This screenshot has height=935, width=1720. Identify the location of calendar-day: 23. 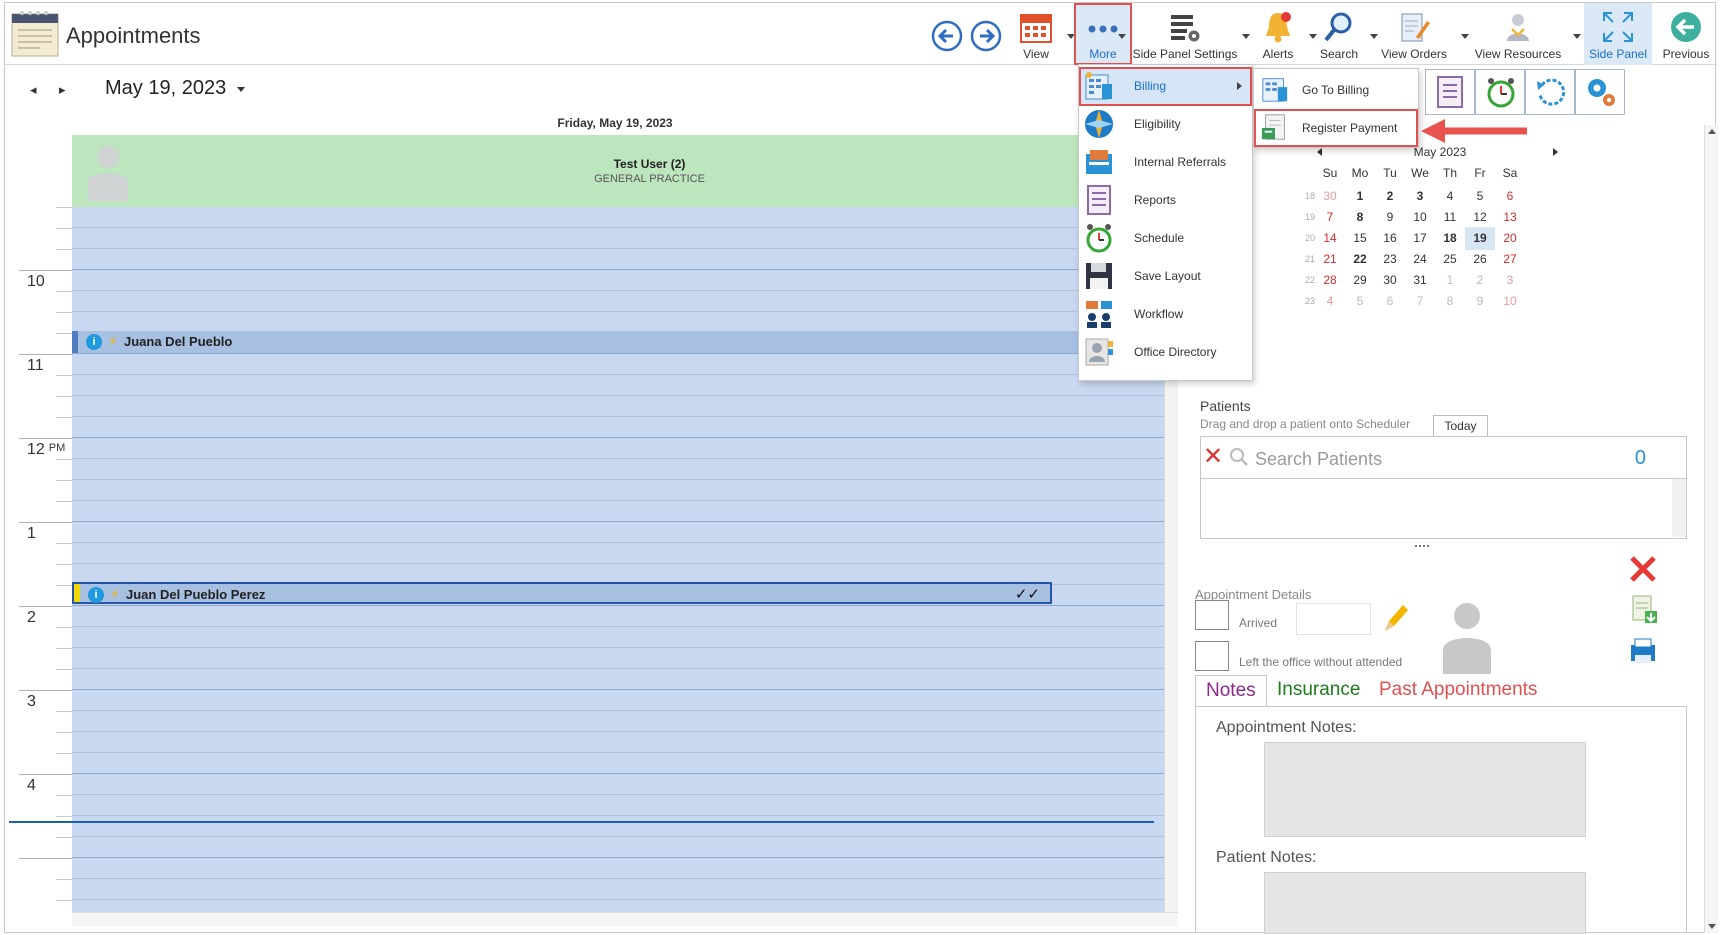
(1390, 259).